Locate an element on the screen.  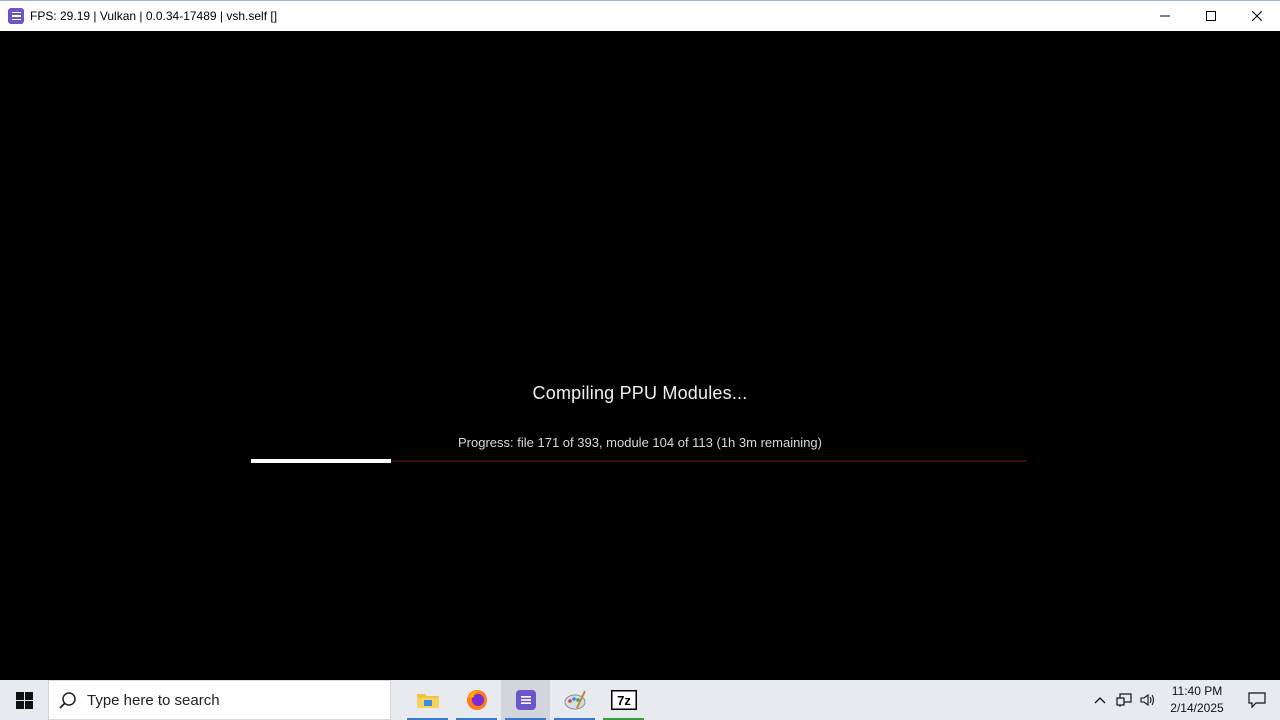
svg-text: 7z is located at coordinates (624, 700).